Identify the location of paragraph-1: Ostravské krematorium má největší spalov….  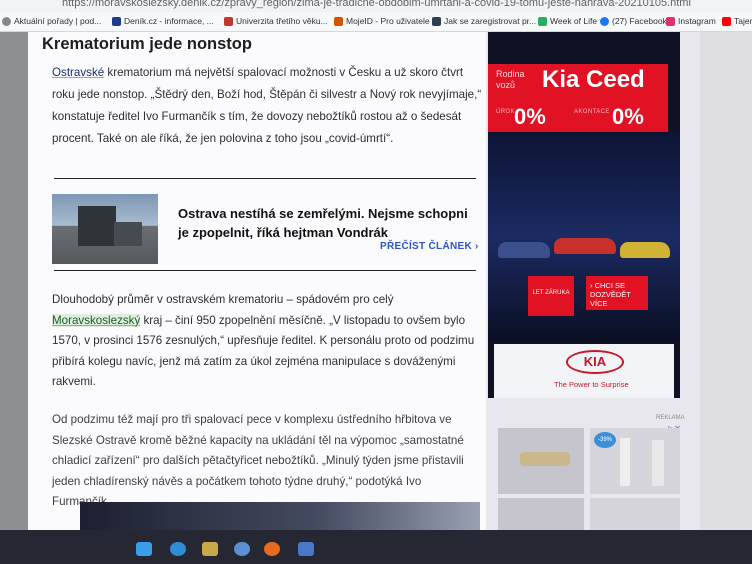
(267, 106).